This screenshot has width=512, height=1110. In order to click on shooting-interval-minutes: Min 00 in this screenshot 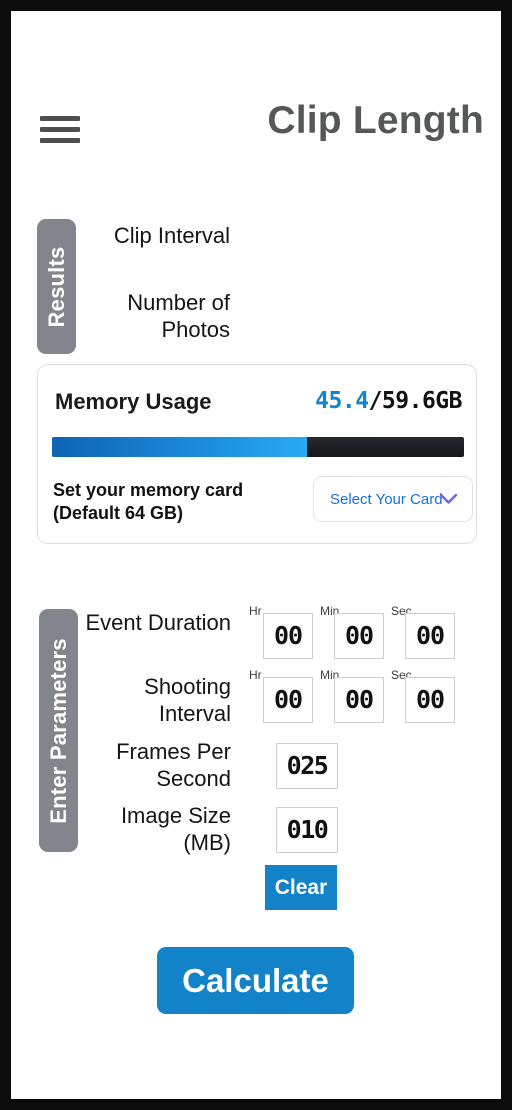, I will do `click(355, 697)`.